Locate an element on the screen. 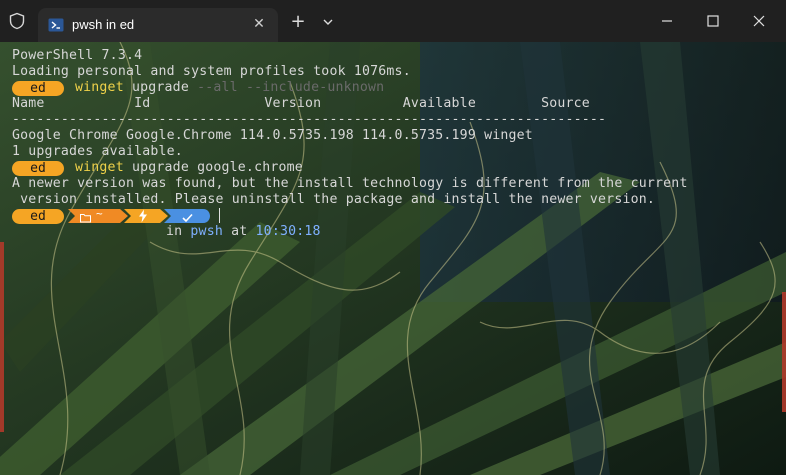  powershell-version: PowerShell 7.3.4 is located at coordinates (77, 55).